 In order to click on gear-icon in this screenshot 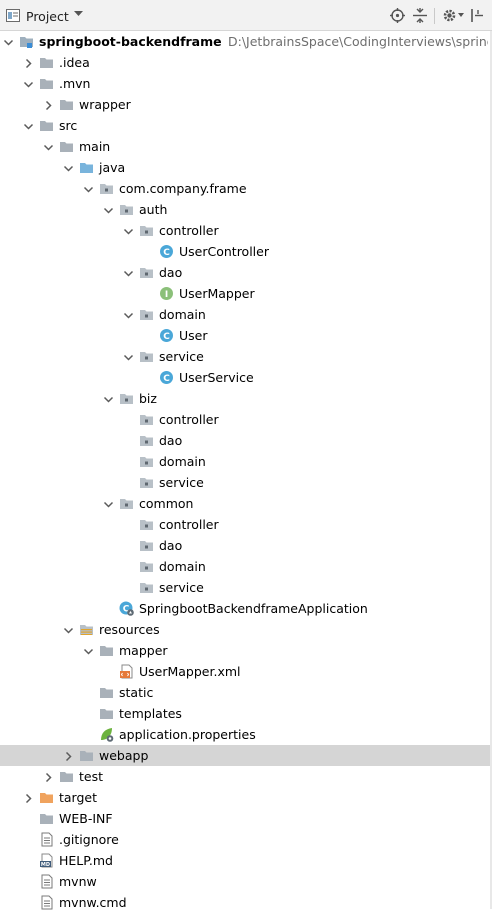, I will do `click(449, 15)`.